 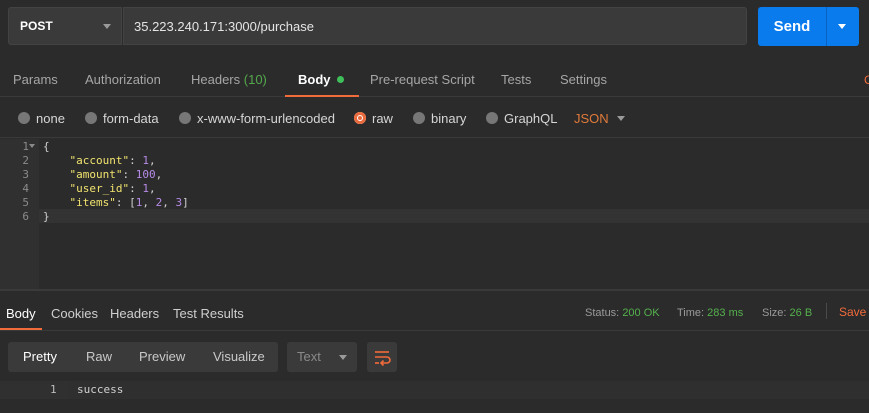 I want to click on send-button: Send, so click(x=808, y=26).